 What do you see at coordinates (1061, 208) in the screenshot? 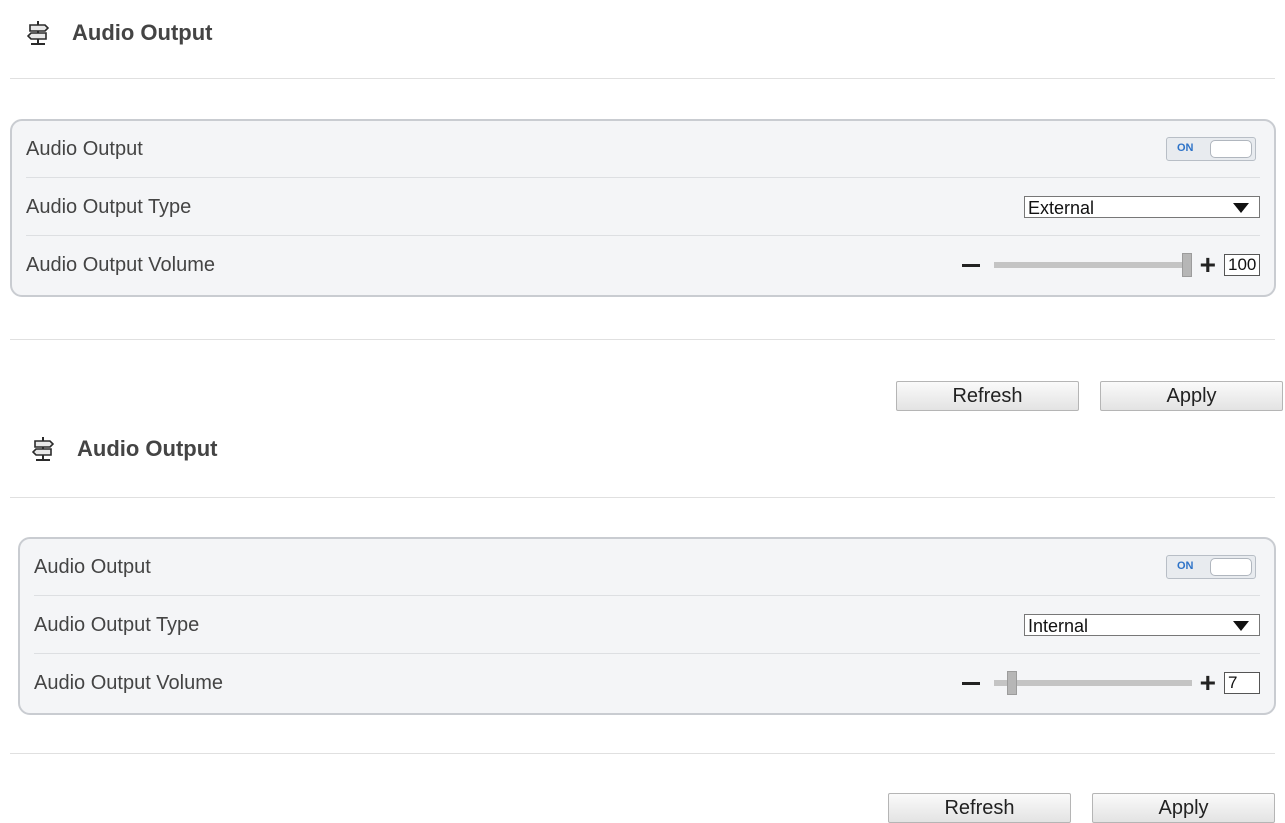
I see `select-value: External` at bounding box center [1061, 208].